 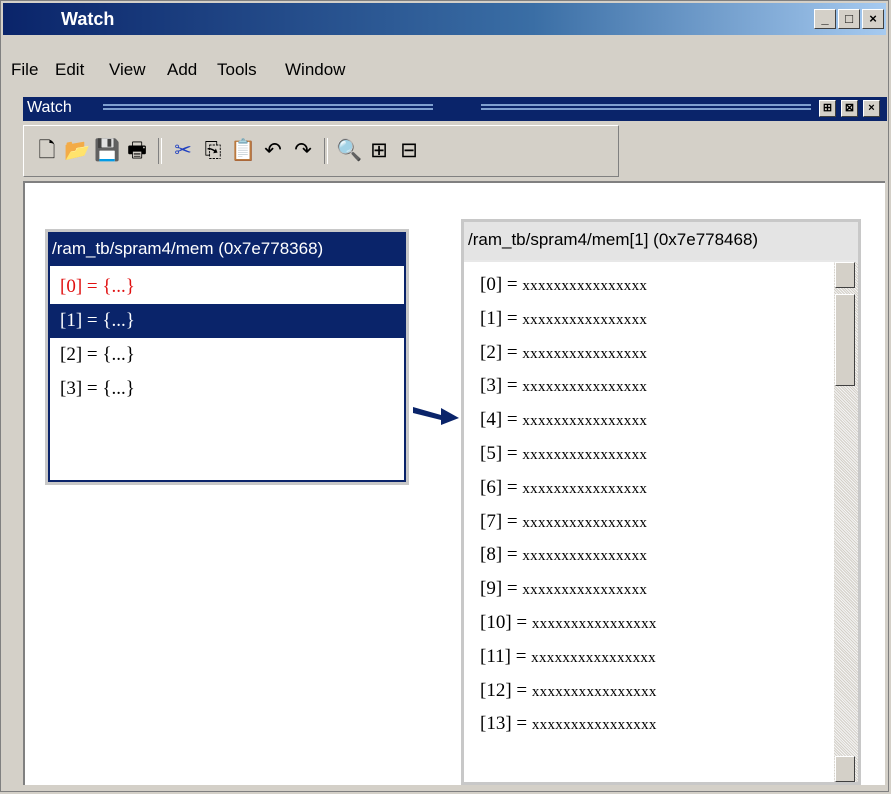 I want to click on copy-icon: ⎘, so click(x=213, y=151).